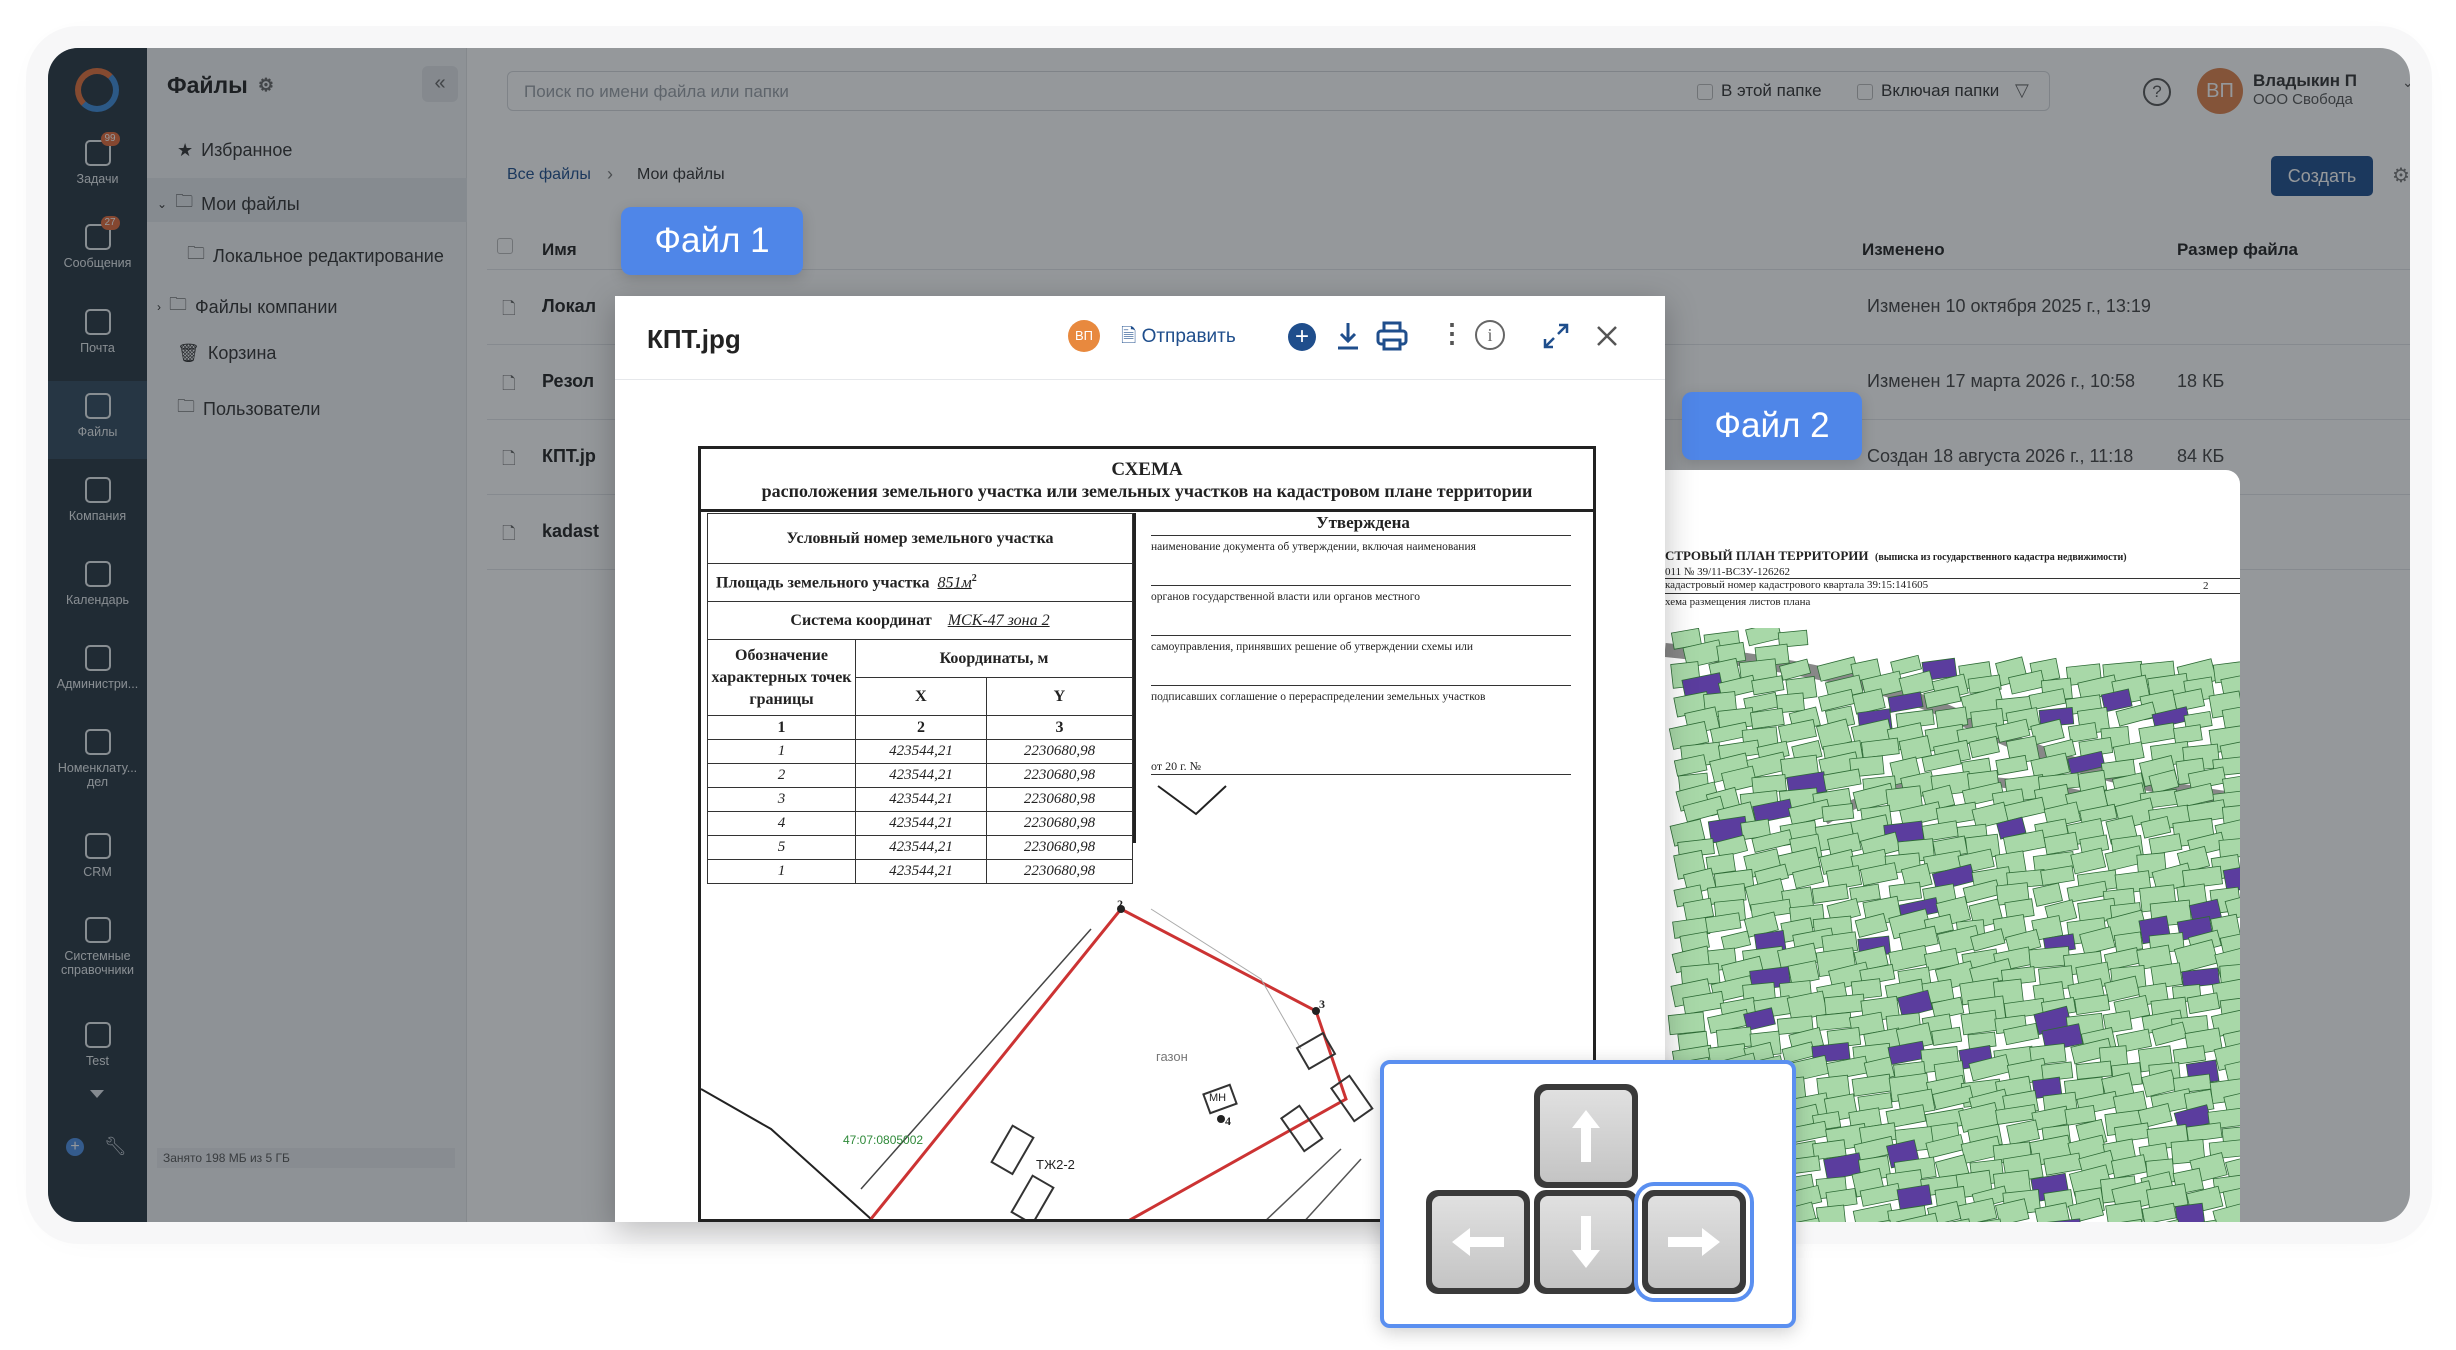  What do you see at coordinates (920, 799) in the screenshot?
I see `coord-row: 3 423544,21 2230680,98` at bounding box center [920, 799].